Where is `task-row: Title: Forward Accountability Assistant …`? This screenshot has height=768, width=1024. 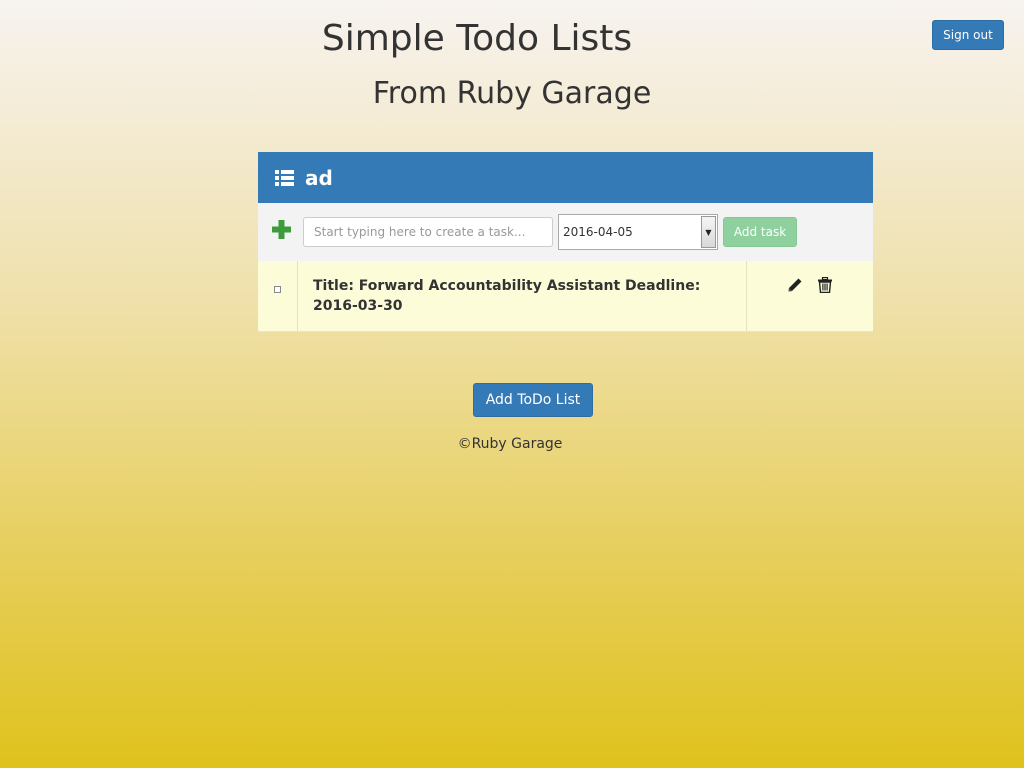 task-row: Title: Forward Accountability Assistant … is located at coordinates (565, 296).